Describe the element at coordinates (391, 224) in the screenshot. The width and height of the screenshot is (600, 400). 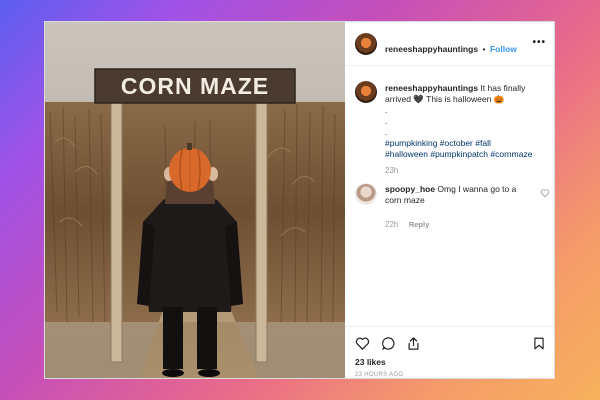
I see `comment-time: 22h` at that location.